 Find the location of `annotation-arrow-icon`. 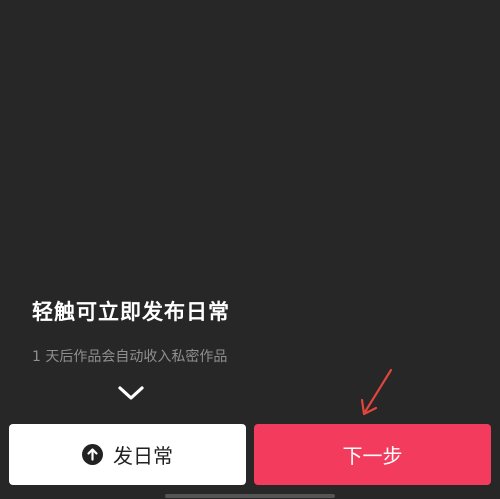

annotation-arrow-icon is located at coordinates (376, 392).